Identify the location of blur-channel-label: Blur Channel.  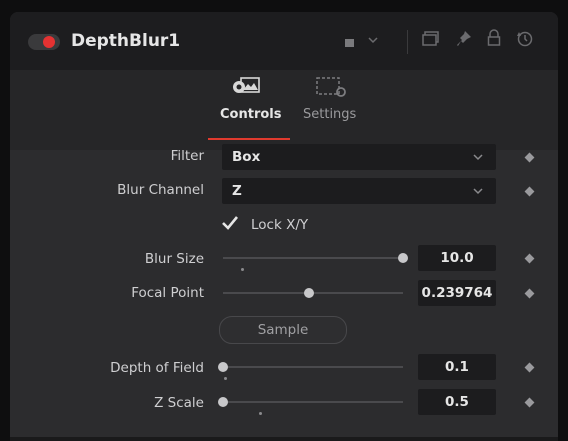
(160, 190).